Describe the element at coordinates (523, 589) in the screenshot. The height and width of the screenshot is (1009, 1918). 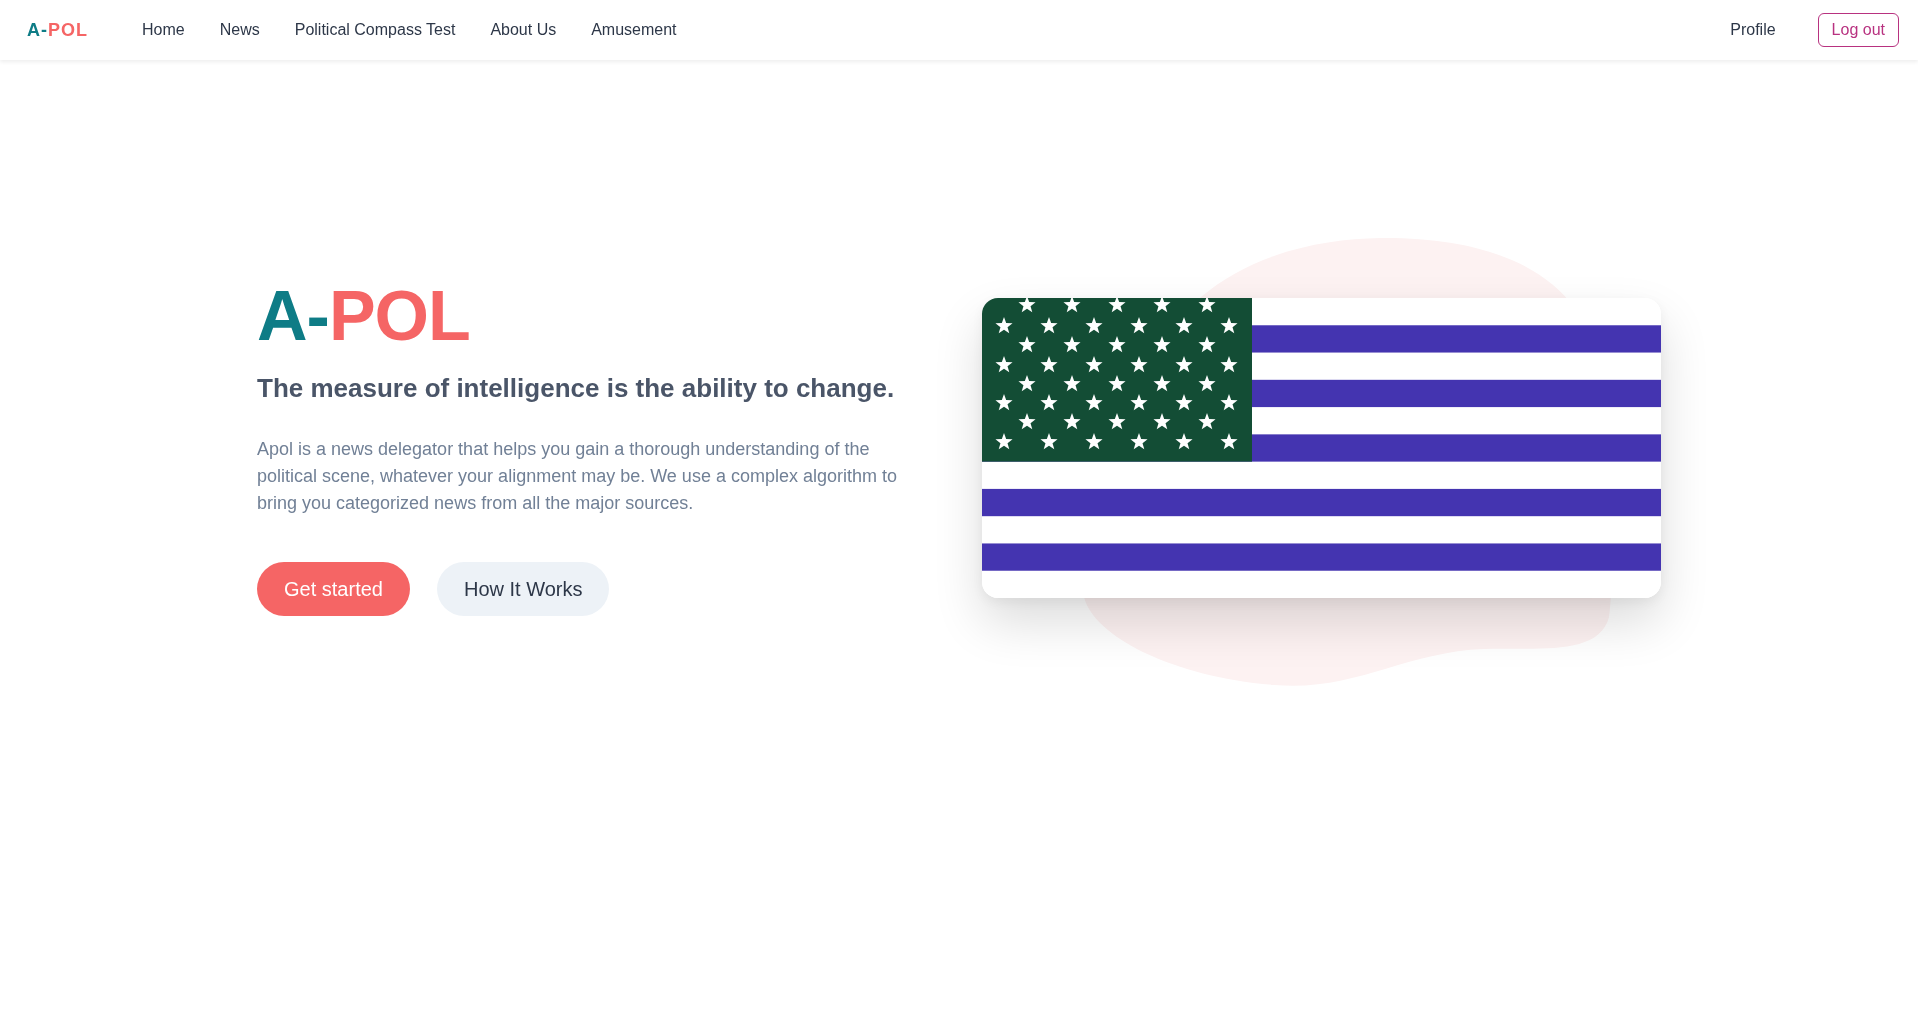
I see `how-it-works-button: How It Works` at that location.